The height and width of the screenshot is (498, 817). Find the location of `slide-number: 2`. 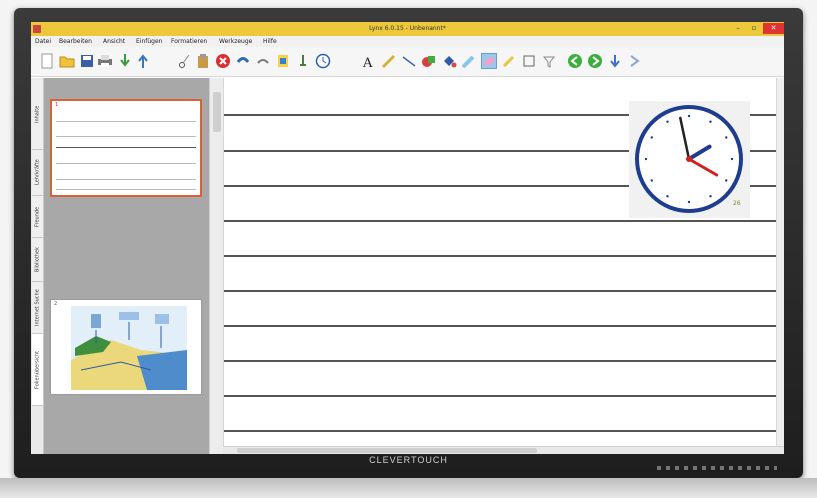

slide-number: 2 is located at coordinates (56, 304).